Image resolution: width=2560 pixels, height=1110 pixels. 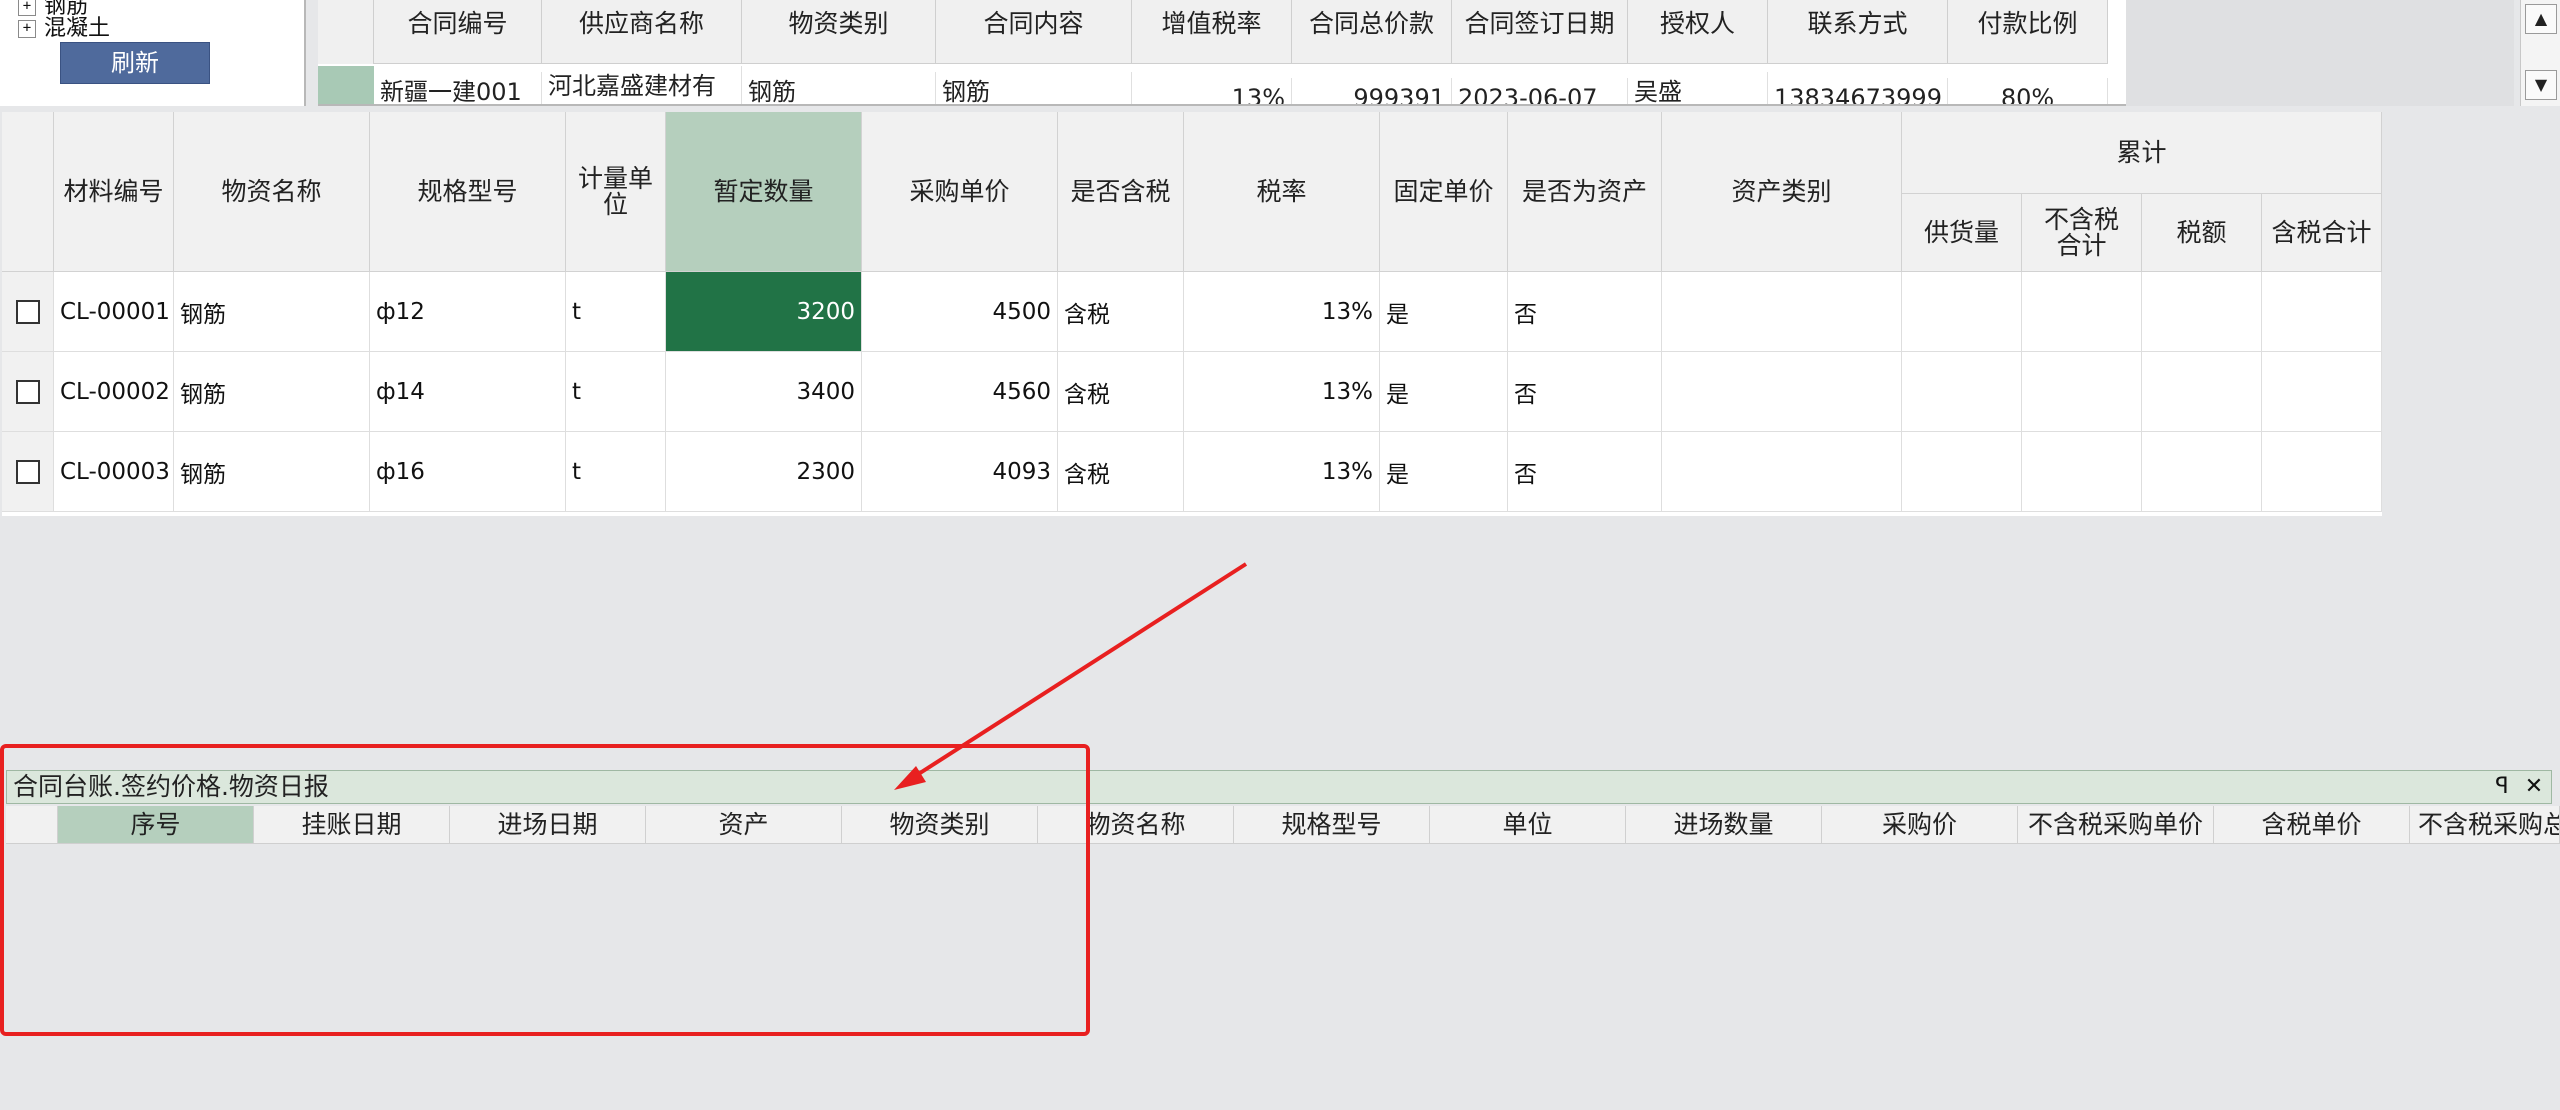 What do you see at coordinates (114, 392) in the screenshot?
I see `material-code-cell: CL-00002` at bounding box center [114, 392].